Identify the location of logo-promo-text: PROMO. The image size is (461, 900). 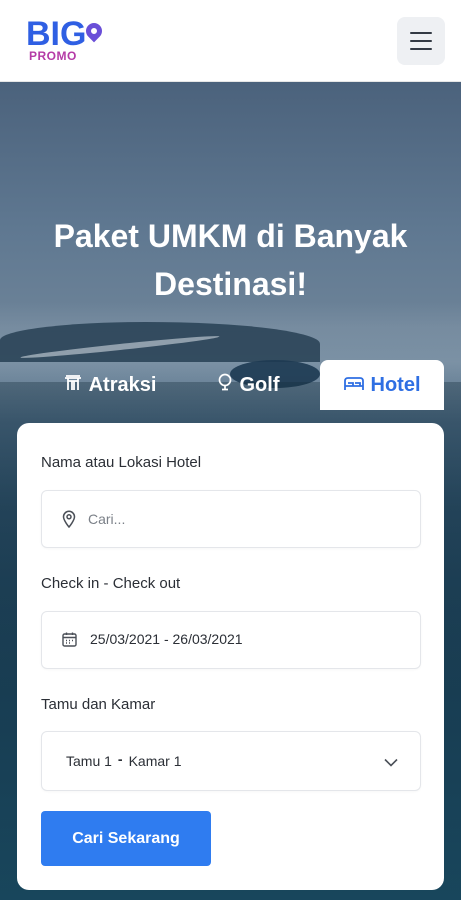
(53, 56).